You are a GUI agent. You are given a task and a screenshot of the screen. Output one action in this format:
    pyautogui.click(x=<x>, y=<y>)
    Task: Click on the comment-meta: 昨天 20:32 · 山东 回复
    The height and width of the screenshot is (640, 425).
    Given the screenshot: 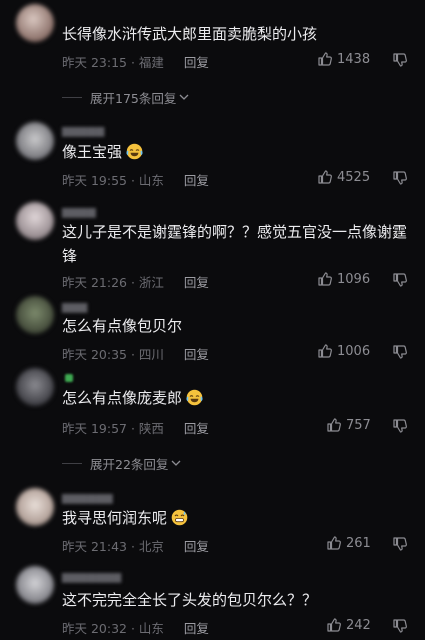 What is the action you would take?
    pyautogui.click(x=135, y=628)
    